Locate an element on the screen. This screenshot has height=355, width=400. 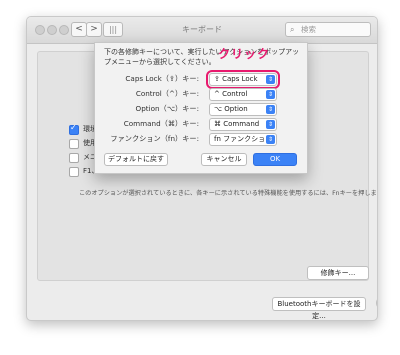
caps-lock-label: Caps Lock（⇪）キー: is located at coordinates (162, 78).